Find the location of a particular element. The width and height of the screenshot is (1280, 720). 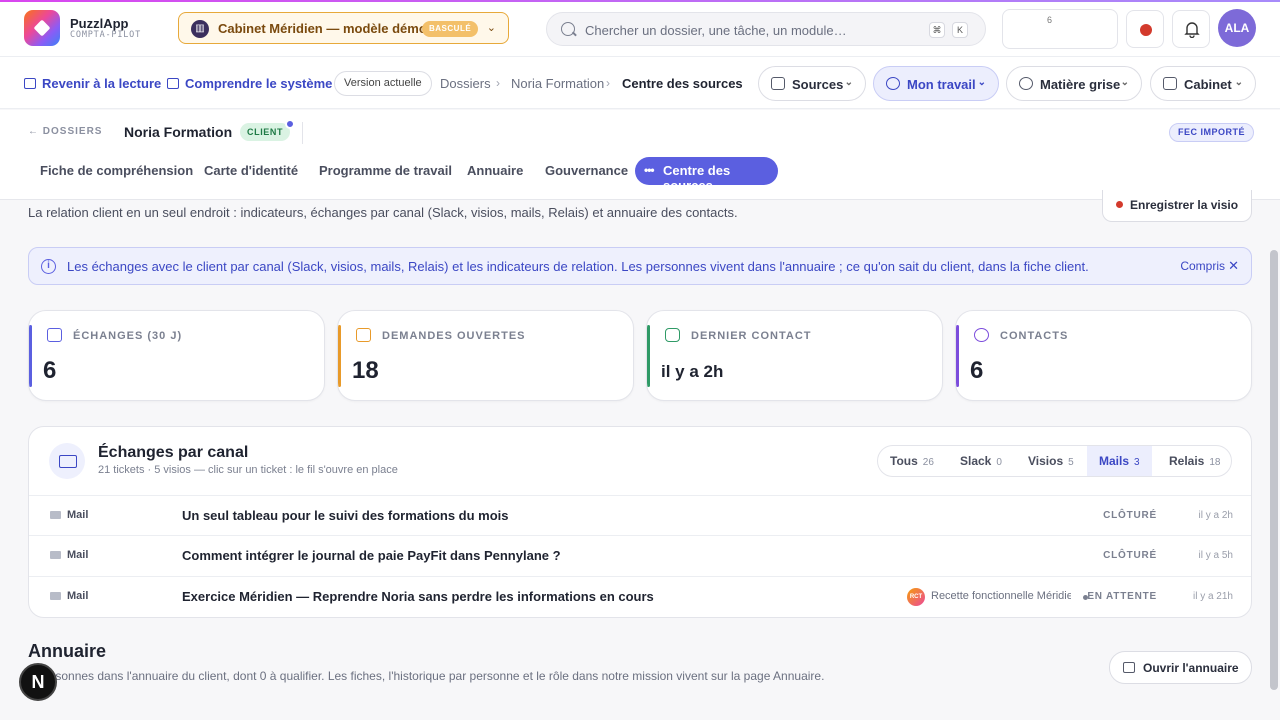

dismiss-banner-button: Compris is located at coordinates (1202, 266).